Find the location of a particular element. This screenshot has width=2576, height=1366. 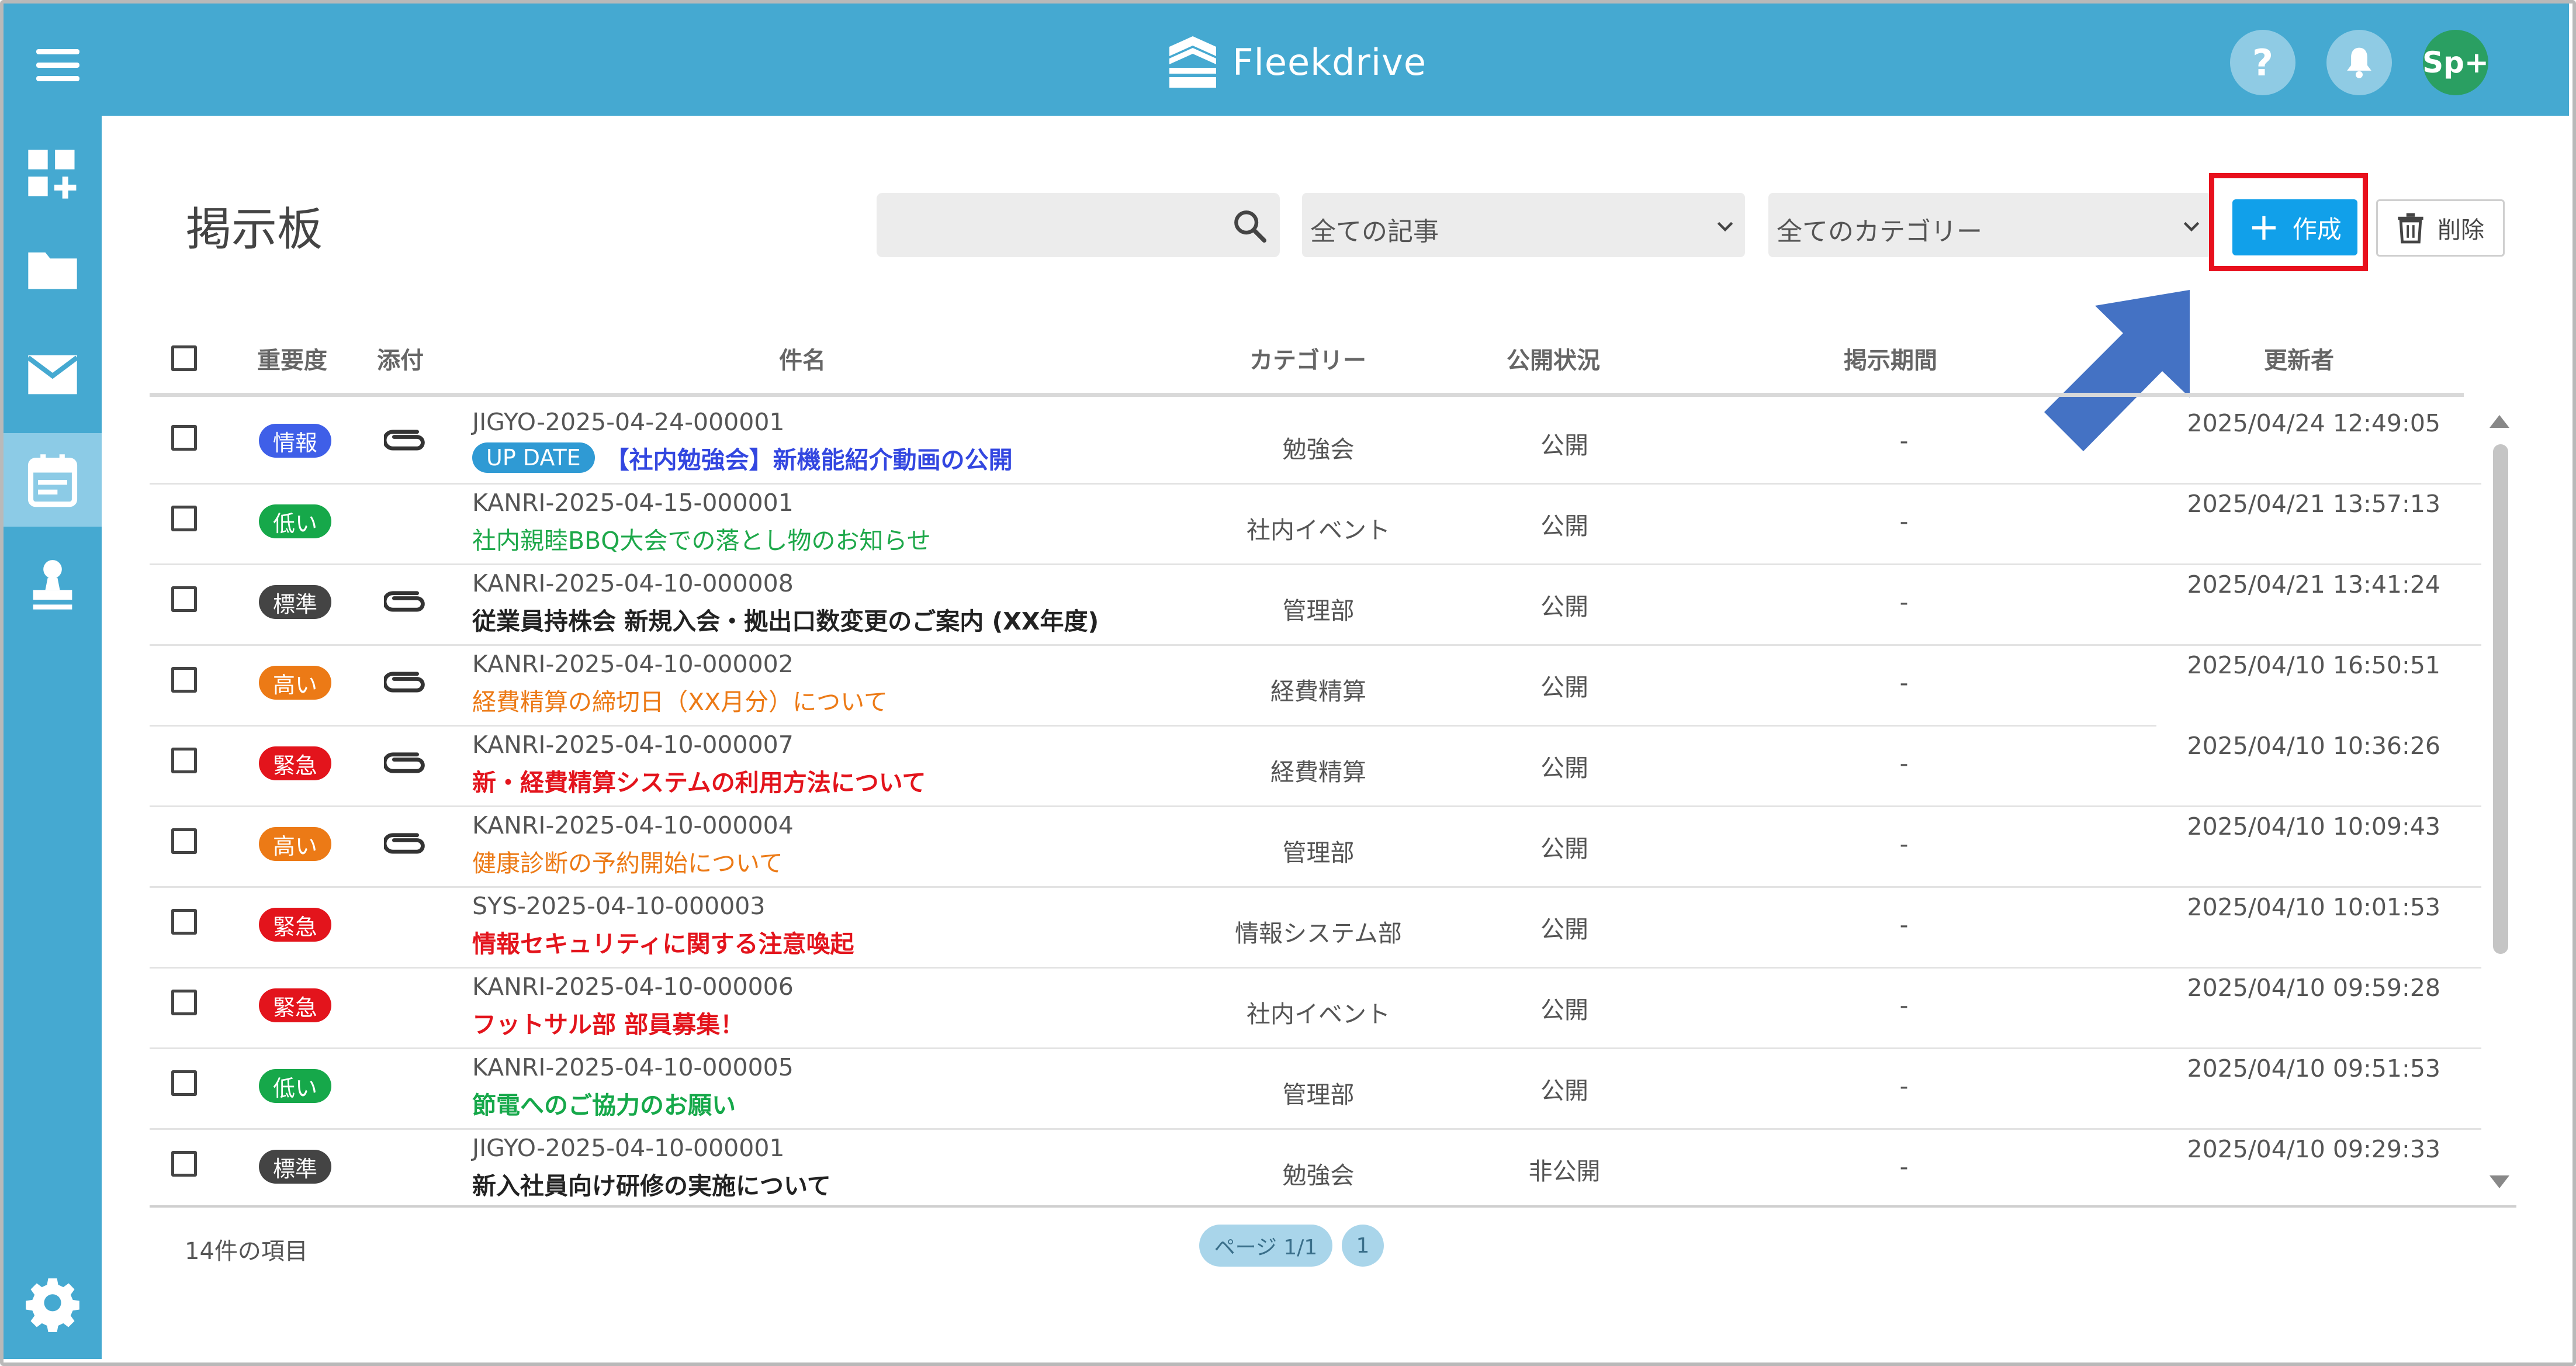

column-header-attachment: 添付 is located at coordinates (400, 358).